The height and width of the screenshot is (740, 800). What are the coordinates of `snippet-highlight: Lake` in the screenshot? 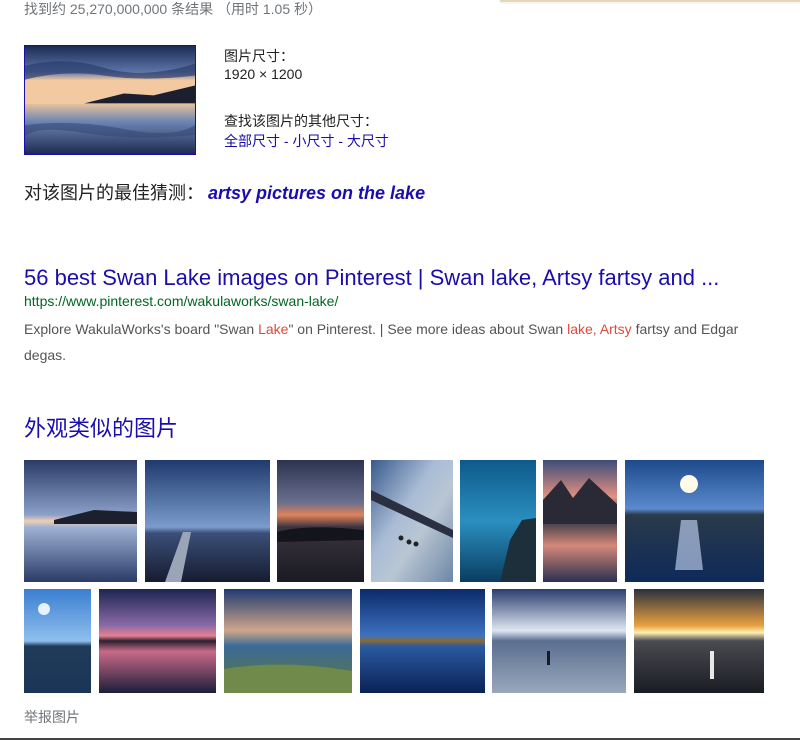 It's located at (273, 329).